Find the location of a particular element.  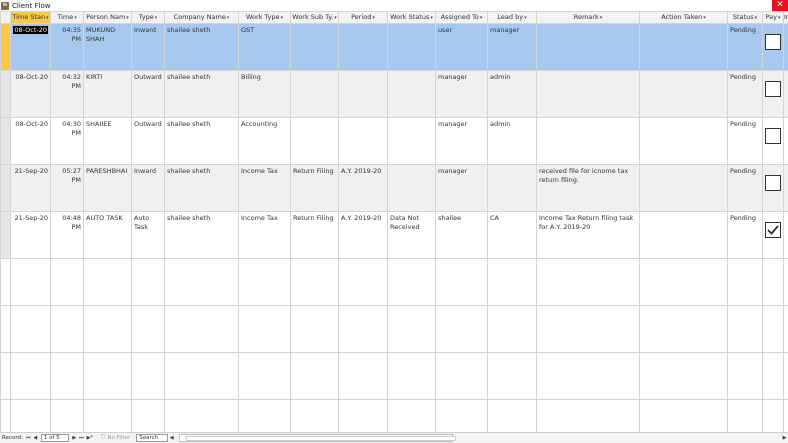

cell-assigned-to: user is located at coordinates (461, 47).